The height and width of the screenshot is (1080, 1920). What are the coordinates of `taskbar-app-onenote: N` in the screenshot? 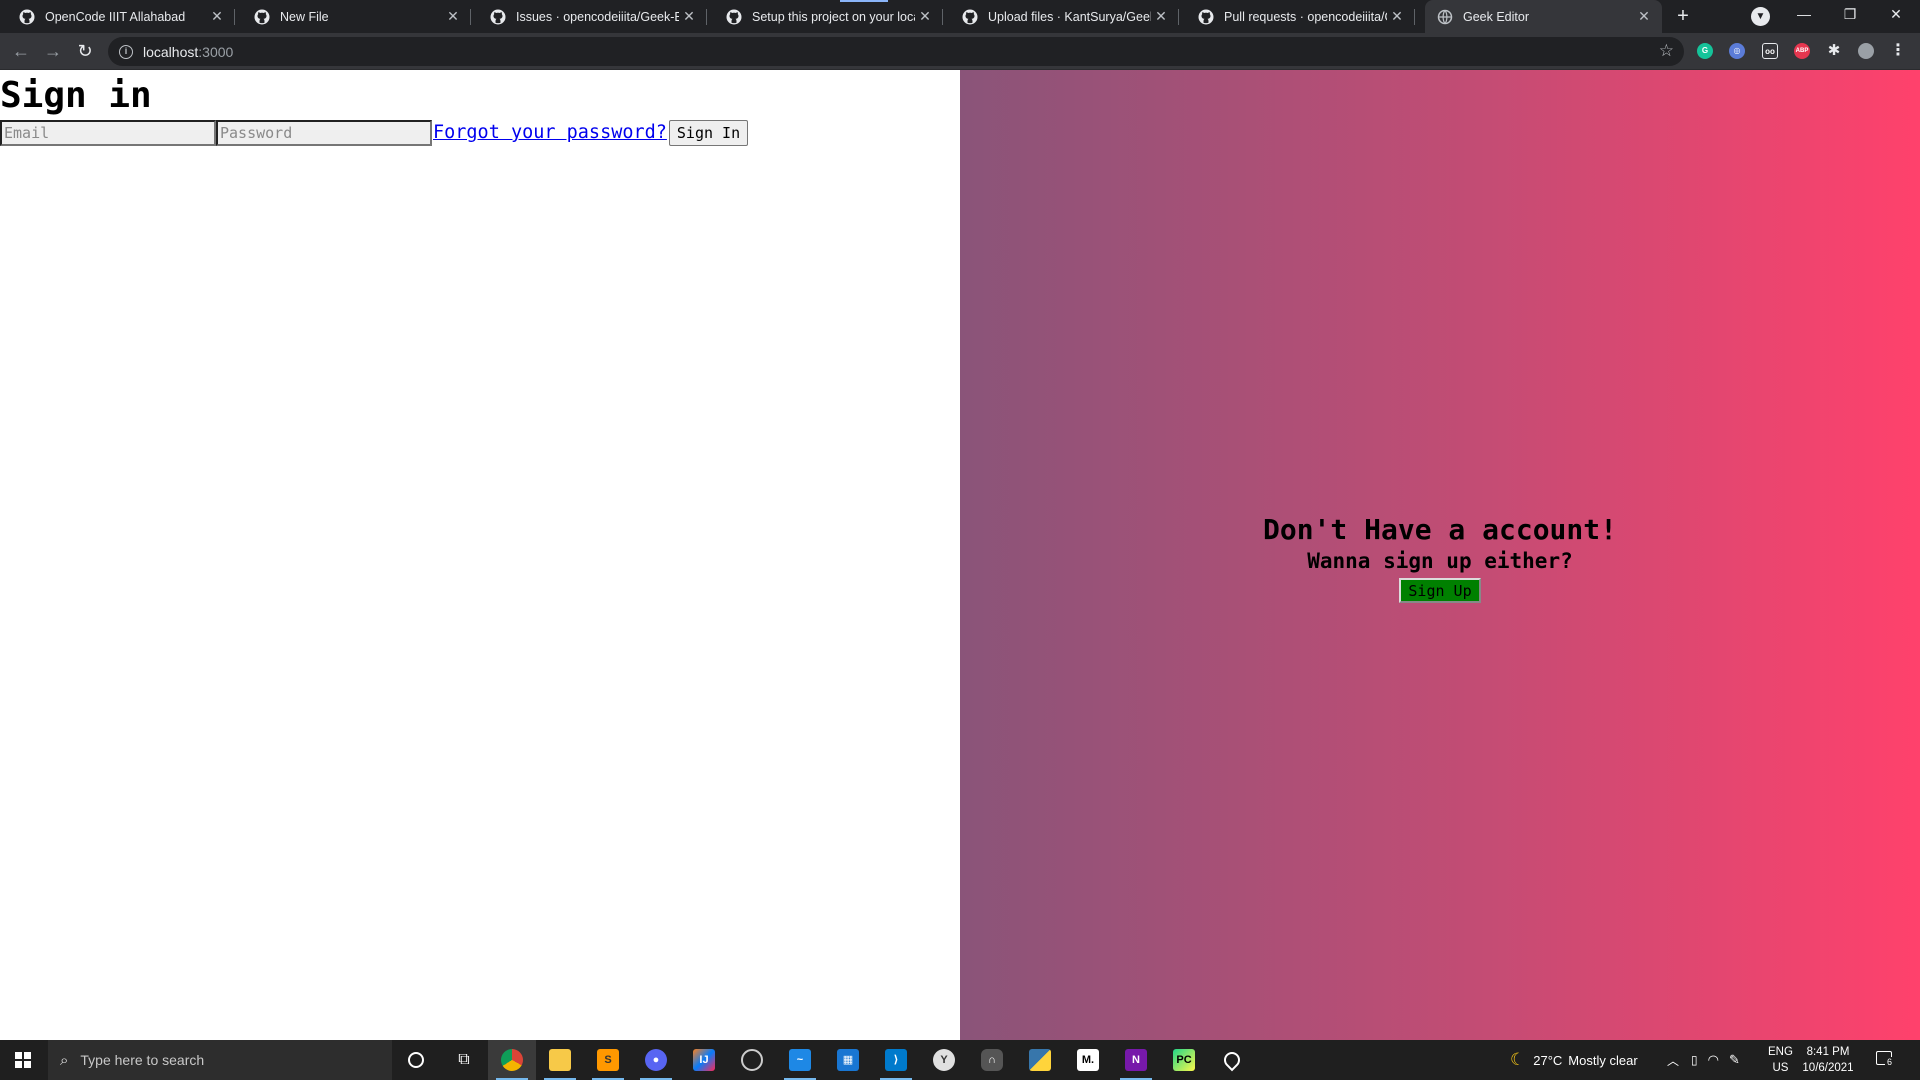 It's located at (1136, 1060).